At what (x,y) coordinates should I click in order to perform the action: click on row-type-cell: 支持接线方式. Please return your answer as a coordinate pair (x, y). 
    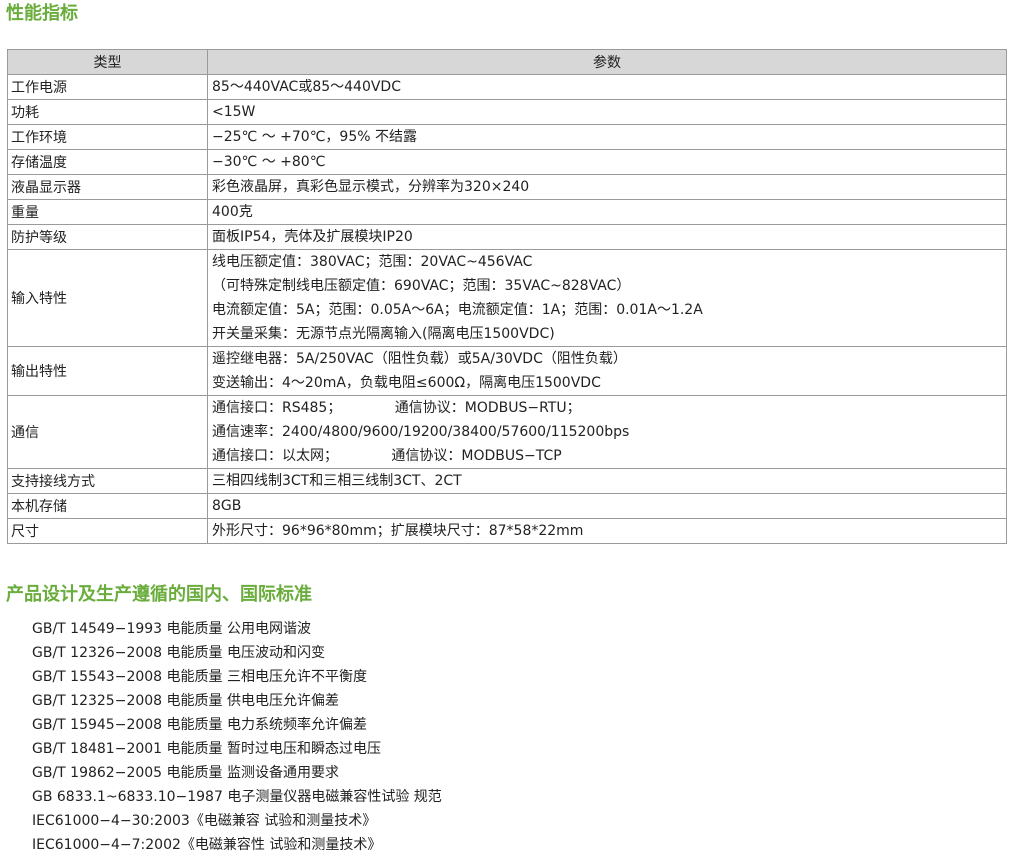
    Looking at the image, I should click on (107, 481).